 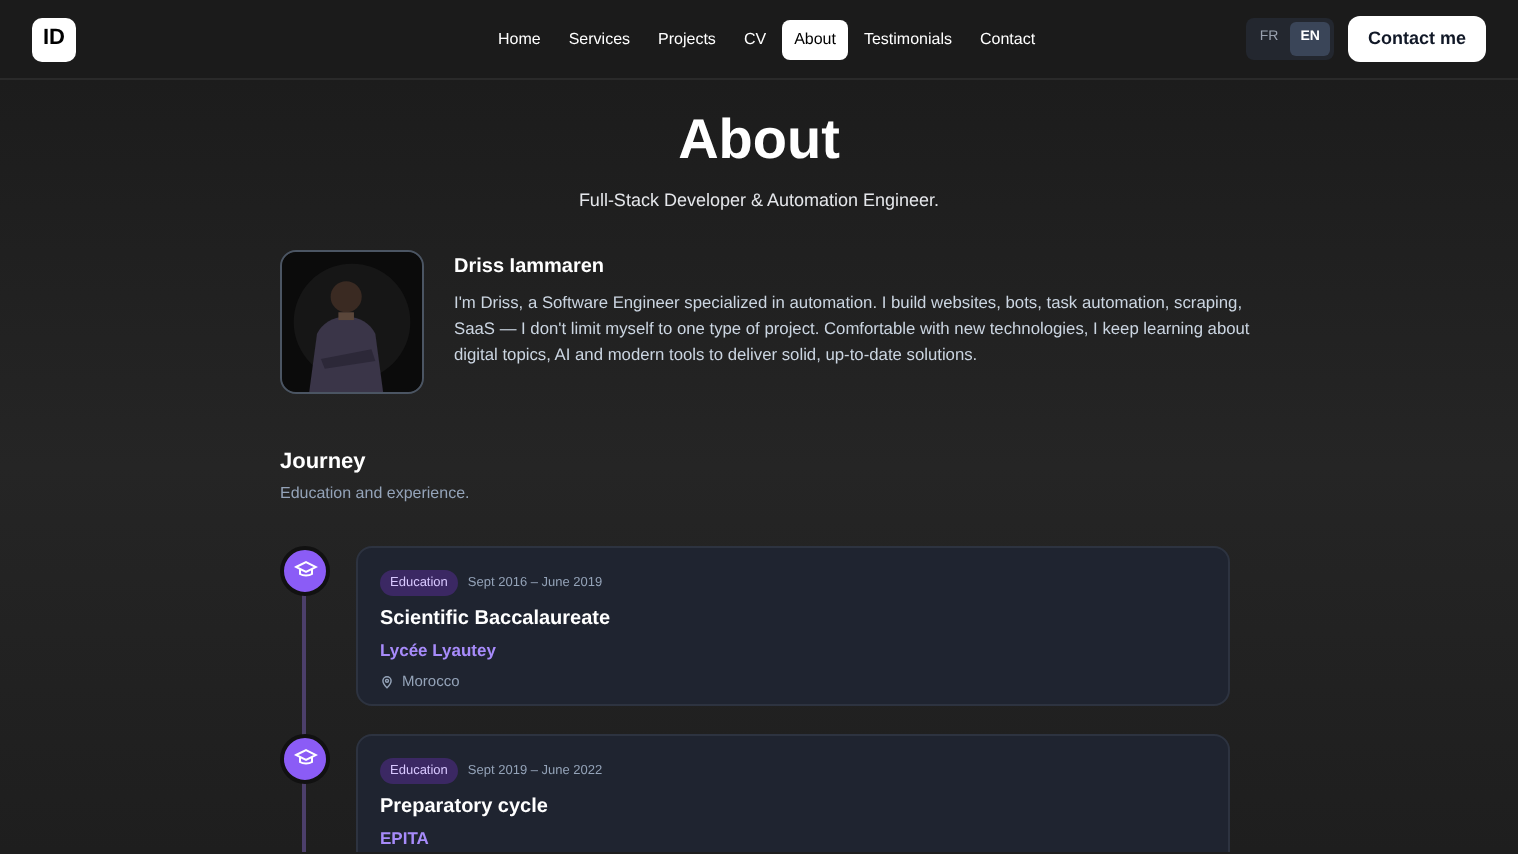 What do you see at coordinates (755, 40) in the screenshot?
I see `nav-link: CV` at bounding box center [755, 40].